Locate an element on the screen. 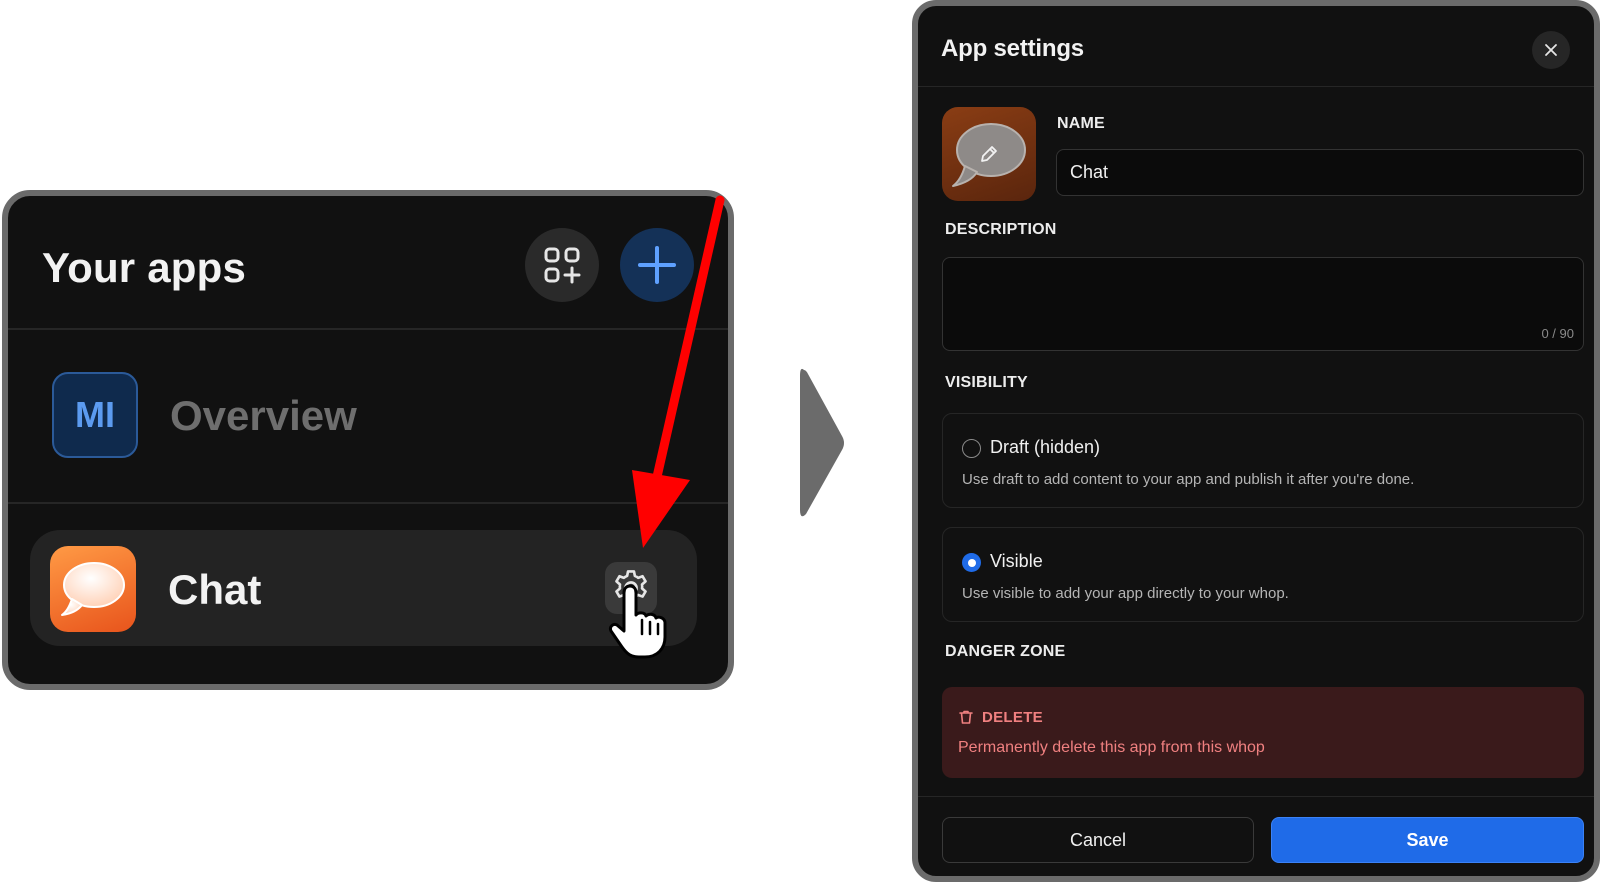 This screenshot has width=1600, height=882. add-app-button is located at coordinates (657, 265).